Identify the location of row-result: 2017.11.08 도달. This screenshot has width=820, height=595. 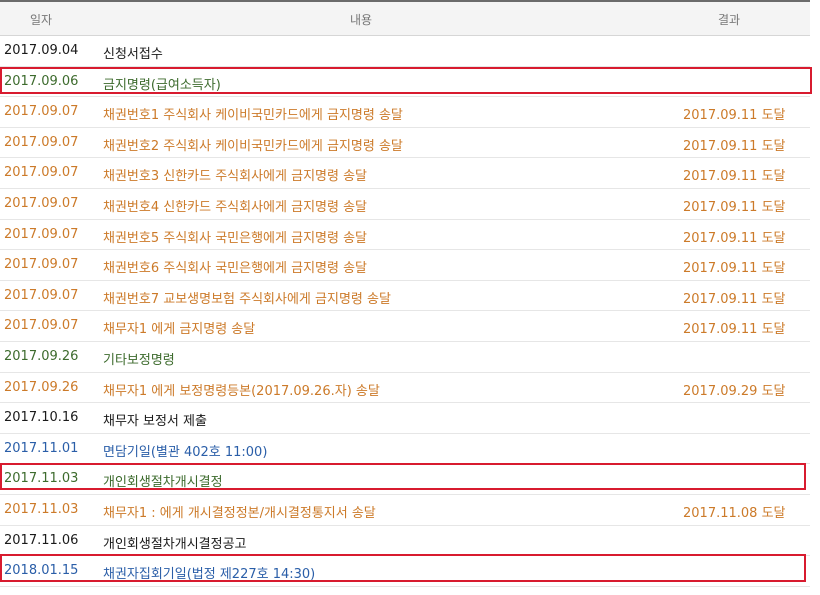
(734, 513).